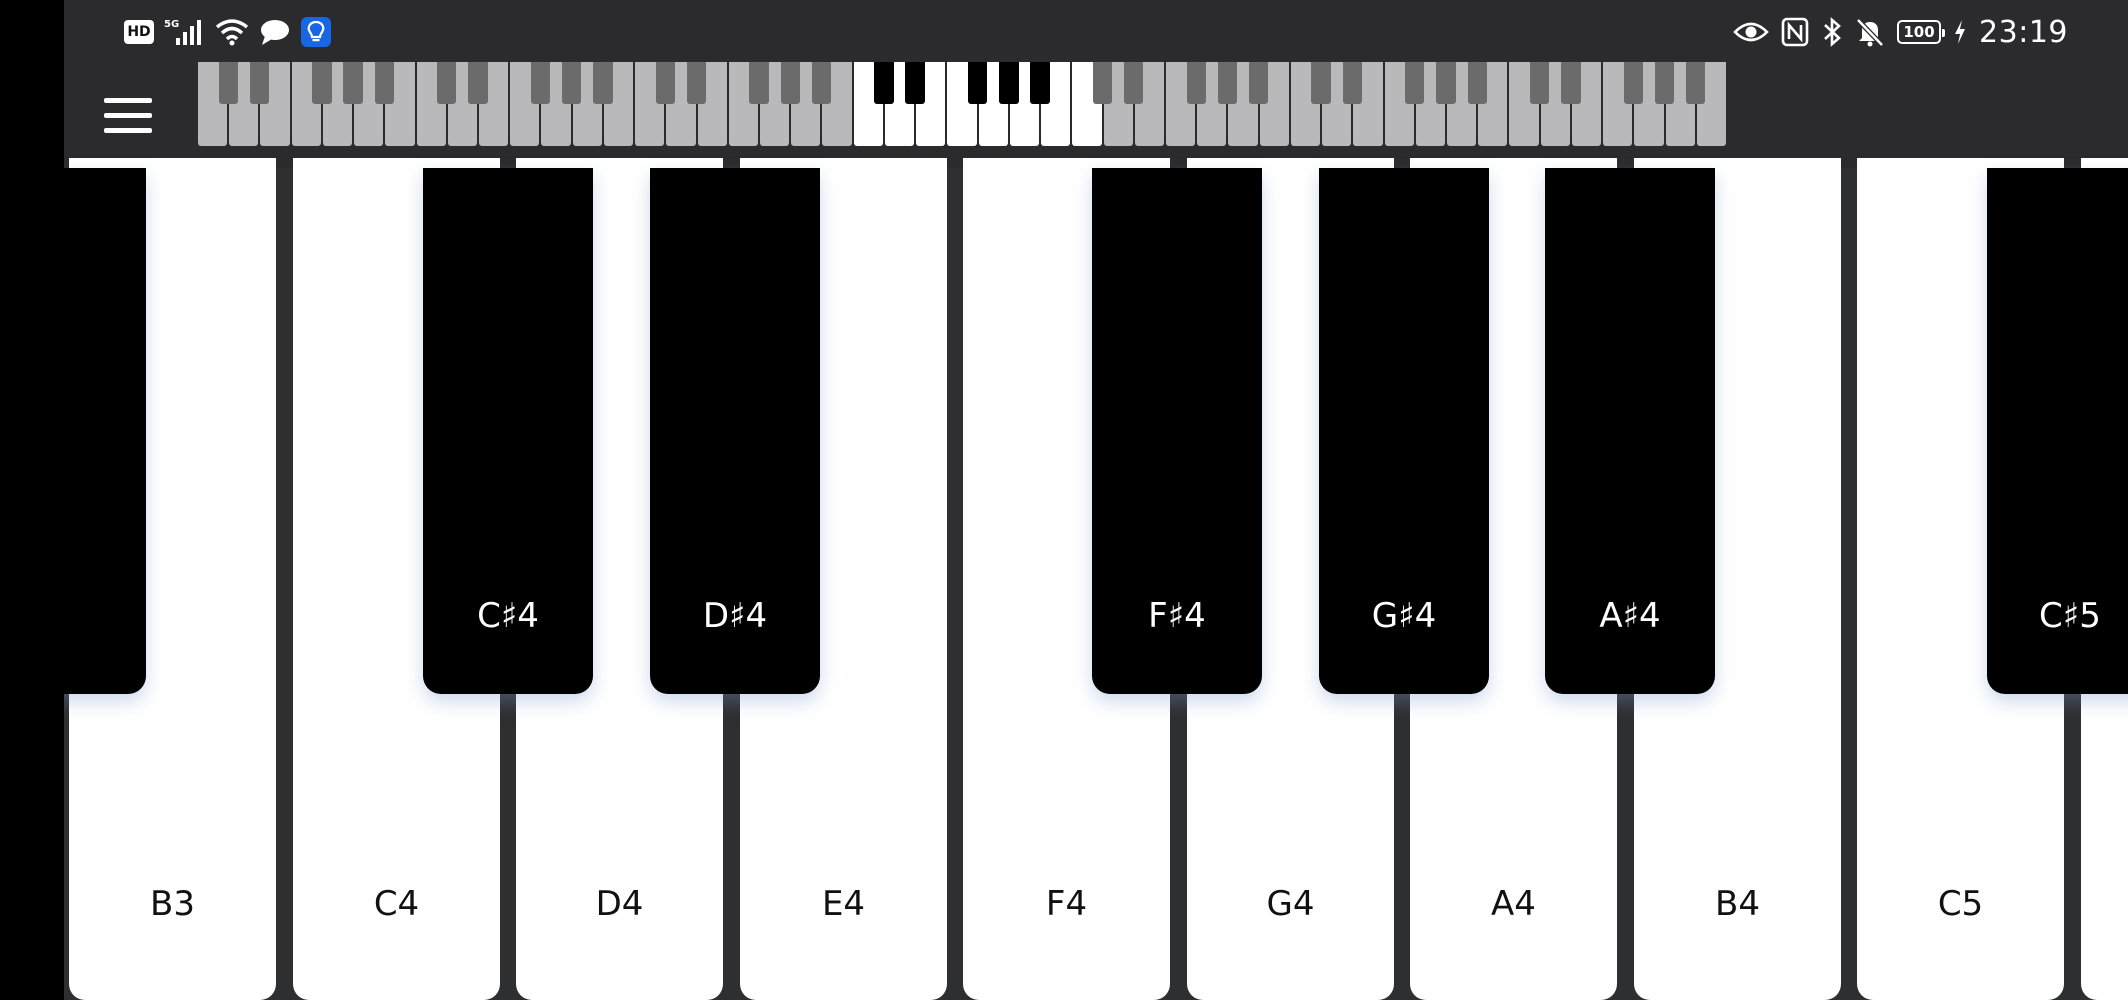  What do you see at coordinates (1404, 616) in the screenshot?
I see `black-key-label: G♯4` at bounding box center [1404, 616].